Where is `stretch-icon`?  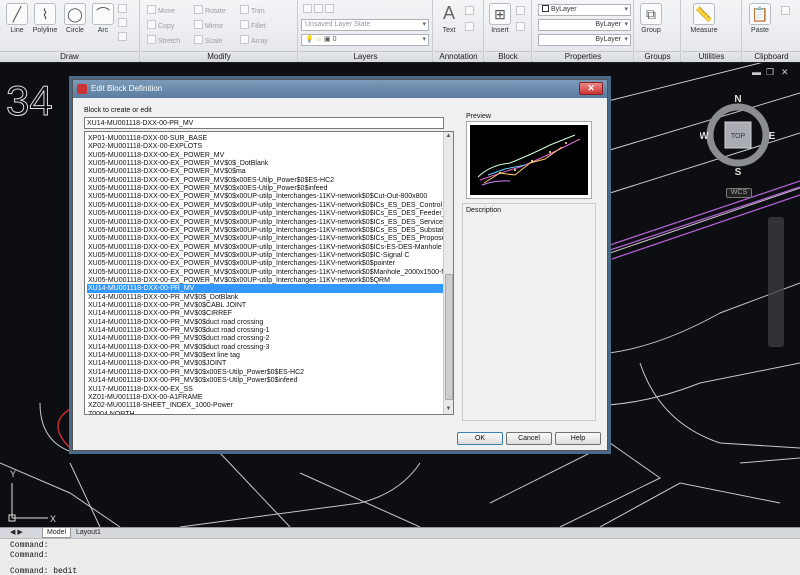 stretch-icon is located at coordinates (151, 39).